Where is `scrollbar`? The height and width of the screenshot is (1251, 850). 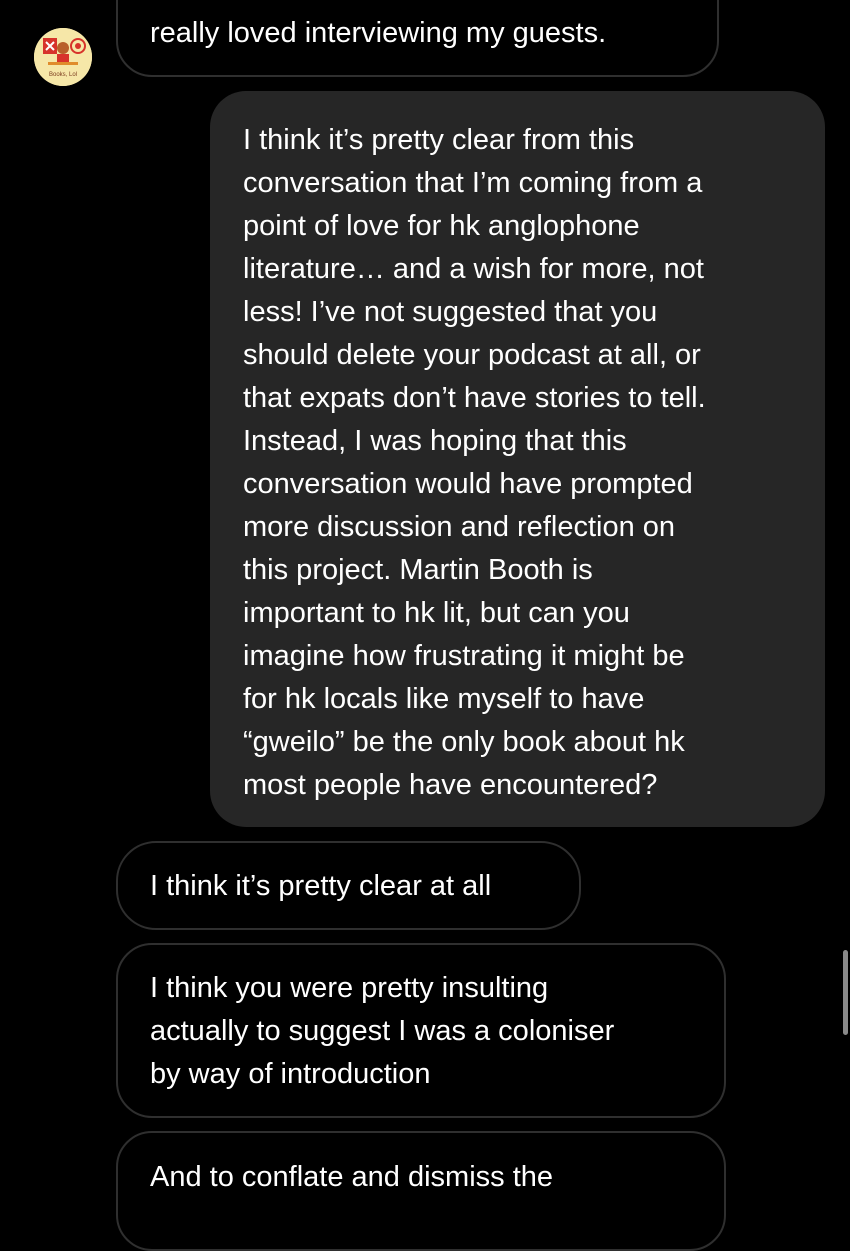 scrollbar is located at coordinates (845, 992).